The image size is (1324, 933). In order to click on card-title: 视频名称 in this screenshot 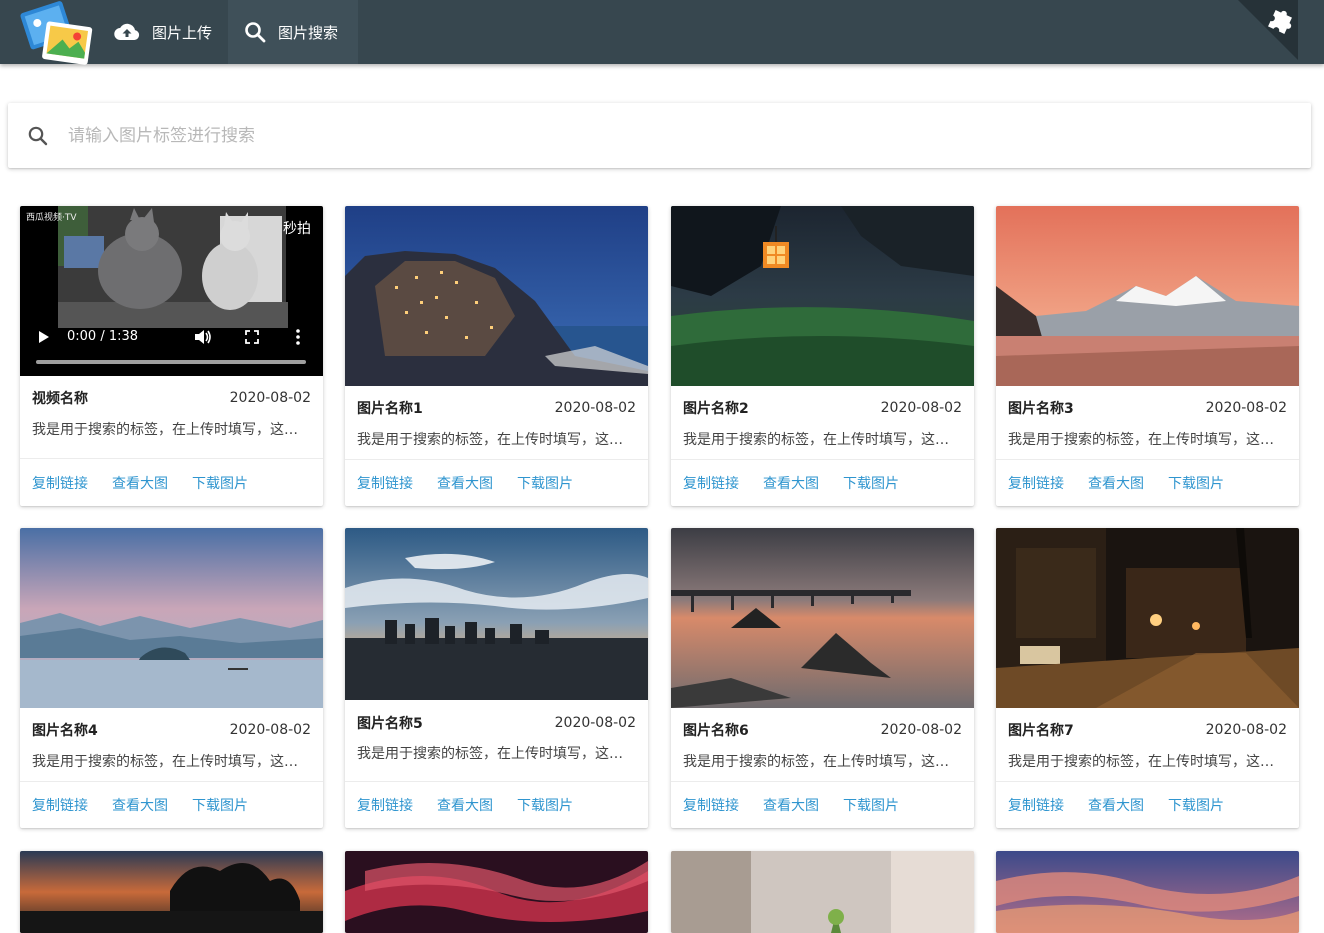, I will do `click(60, 399)`.